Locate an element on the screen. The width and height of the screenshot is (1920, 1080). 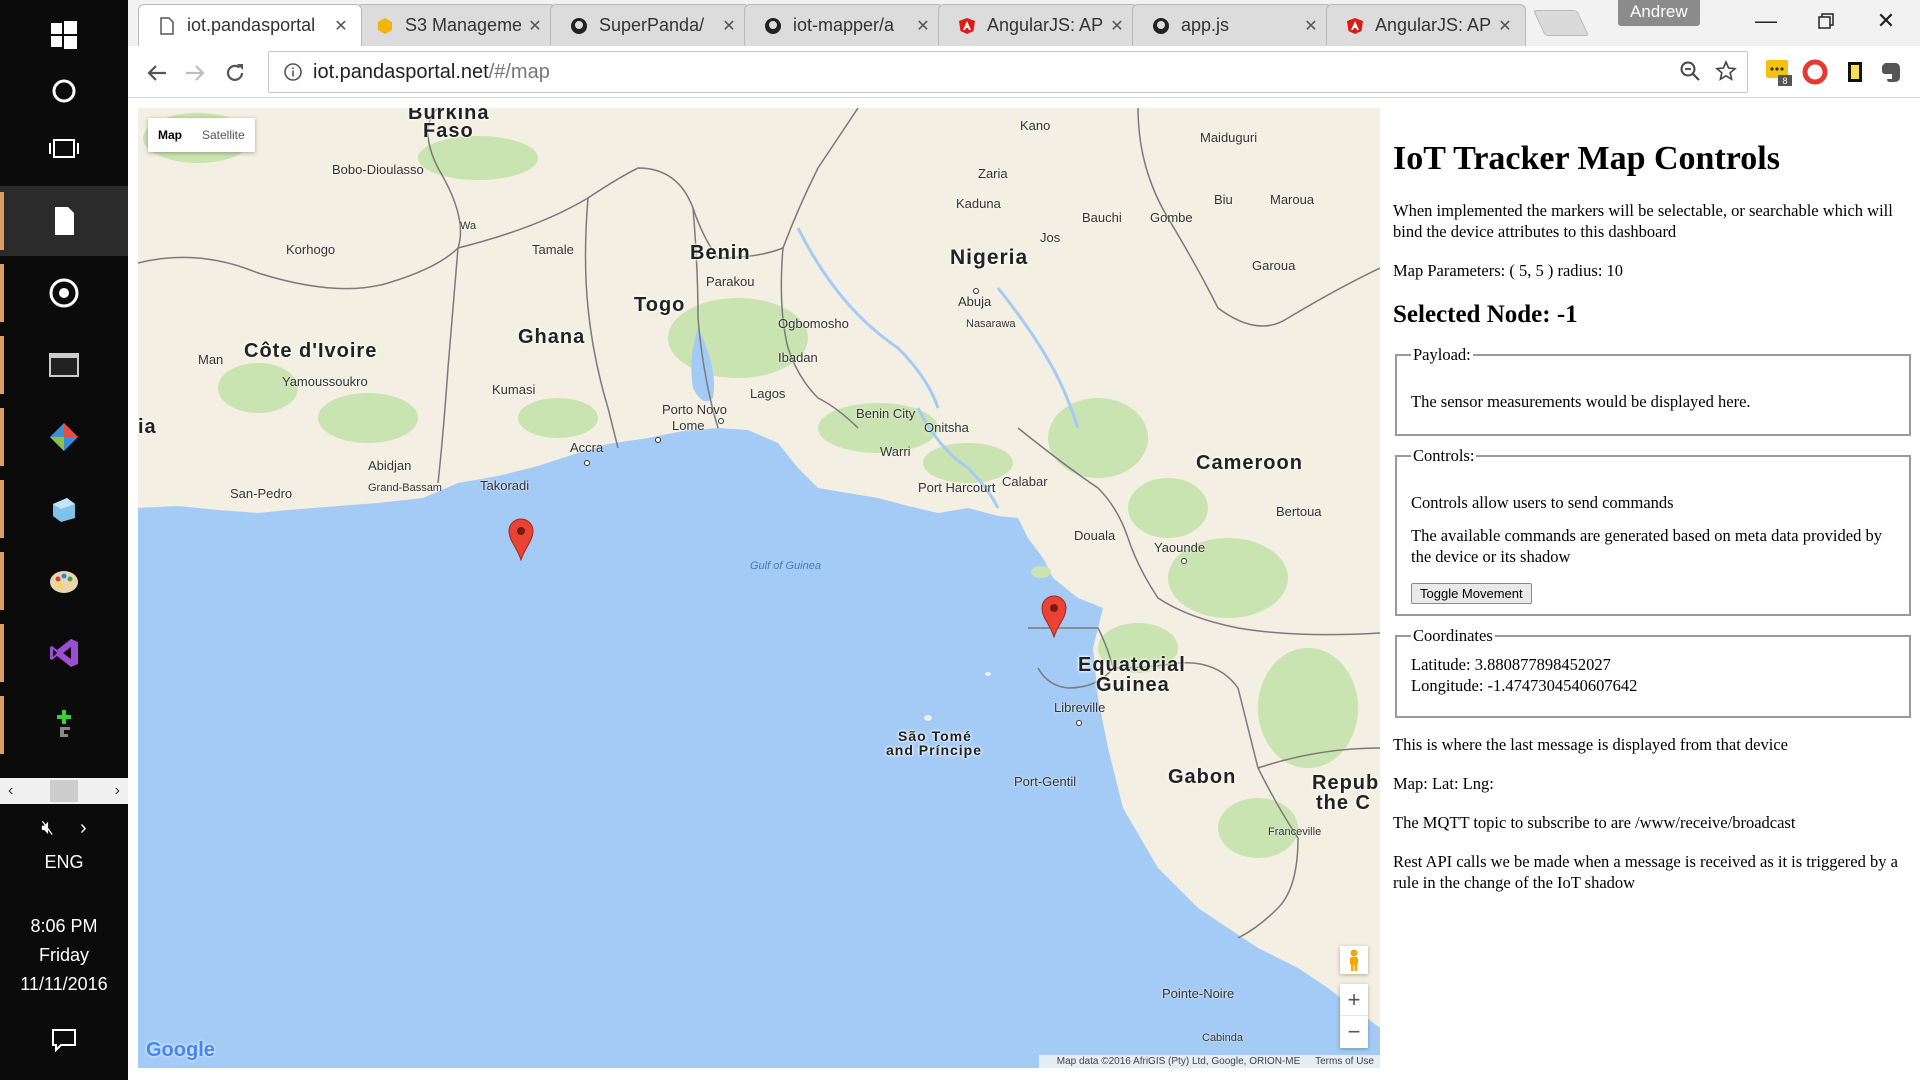
github-icon is located at coordinates (579, 26).